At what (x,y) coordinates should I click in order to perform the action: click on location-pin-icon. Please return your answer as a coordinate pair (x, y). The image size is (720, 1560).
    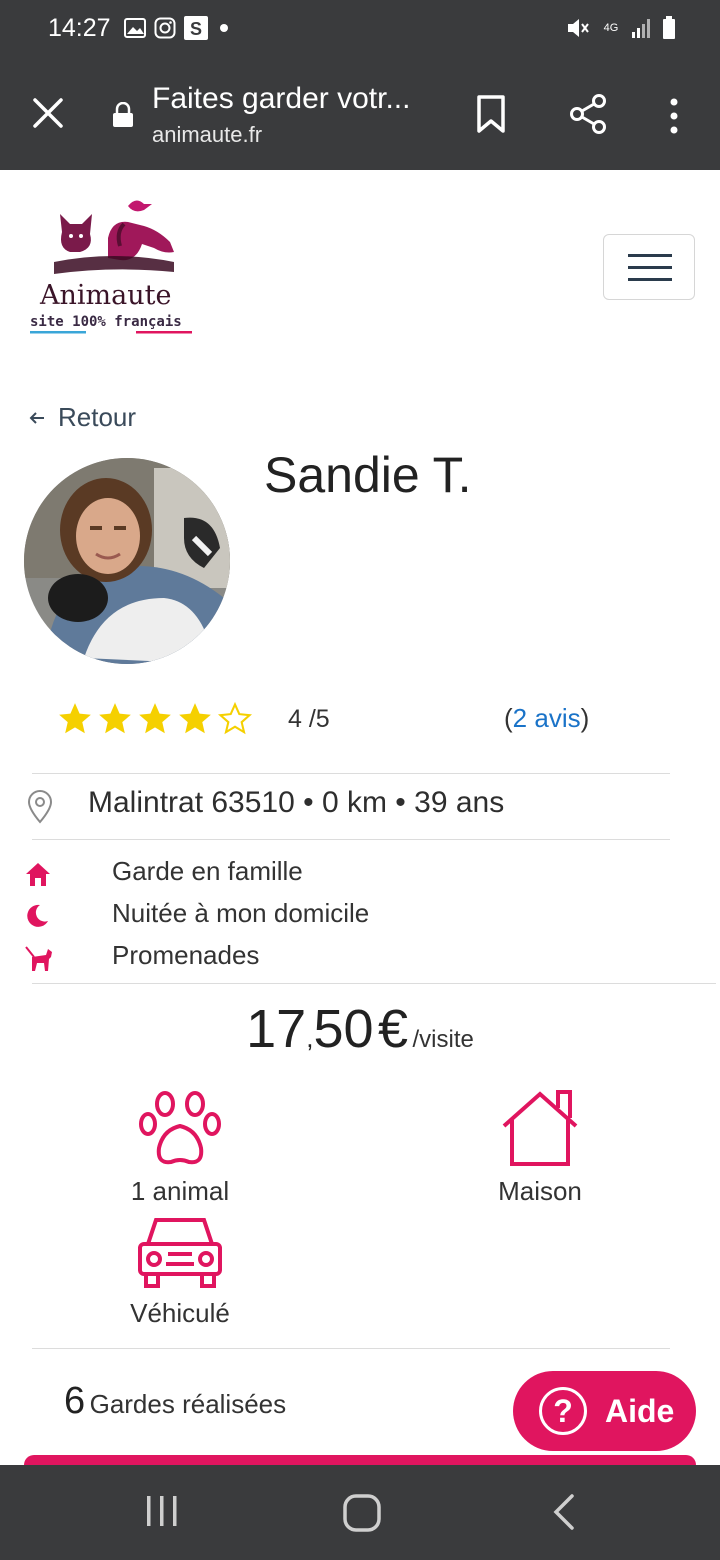
    Looking at the image, I should click on (40, 809).